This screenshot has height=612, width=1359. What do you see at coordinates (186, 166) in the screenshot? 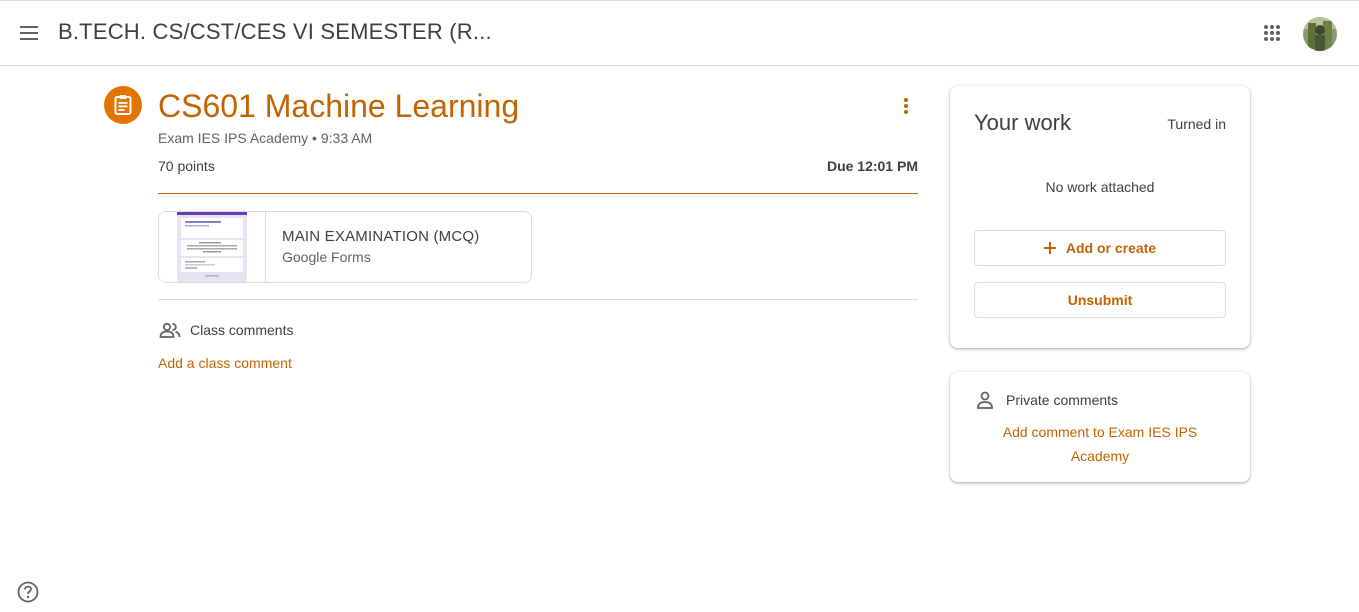
I see `assignment-points: 70 points` at bounding box center [186, 166].